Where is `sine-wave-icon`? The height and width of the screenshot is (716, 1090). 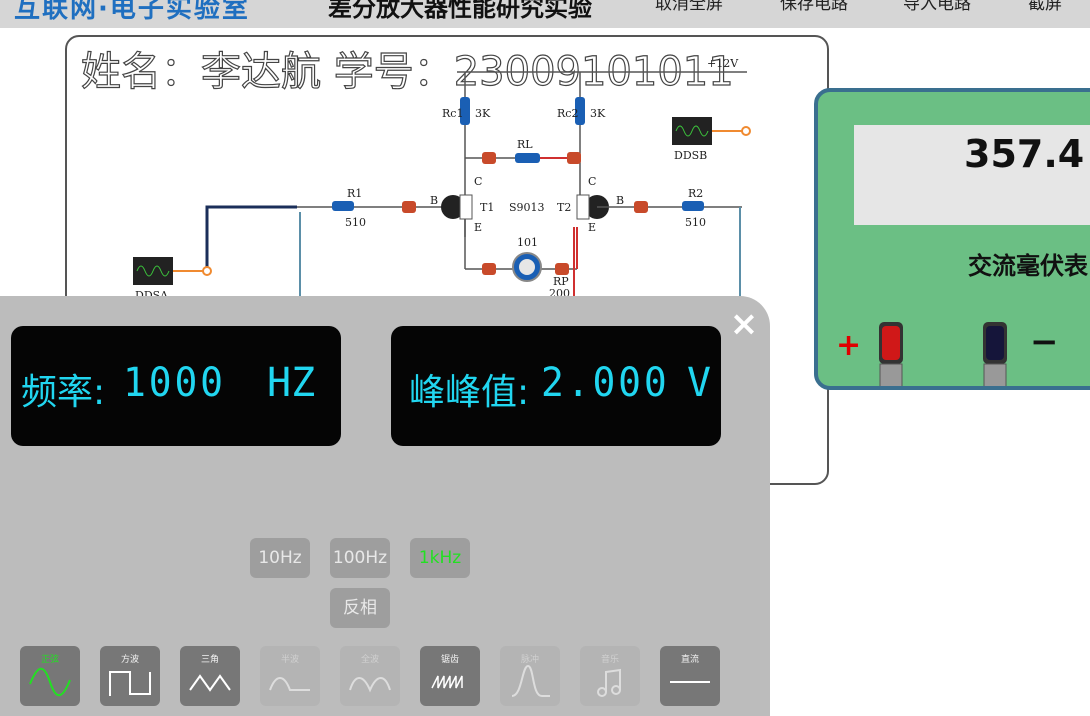
sine-wave-icon is located at coordinates (50, 682).